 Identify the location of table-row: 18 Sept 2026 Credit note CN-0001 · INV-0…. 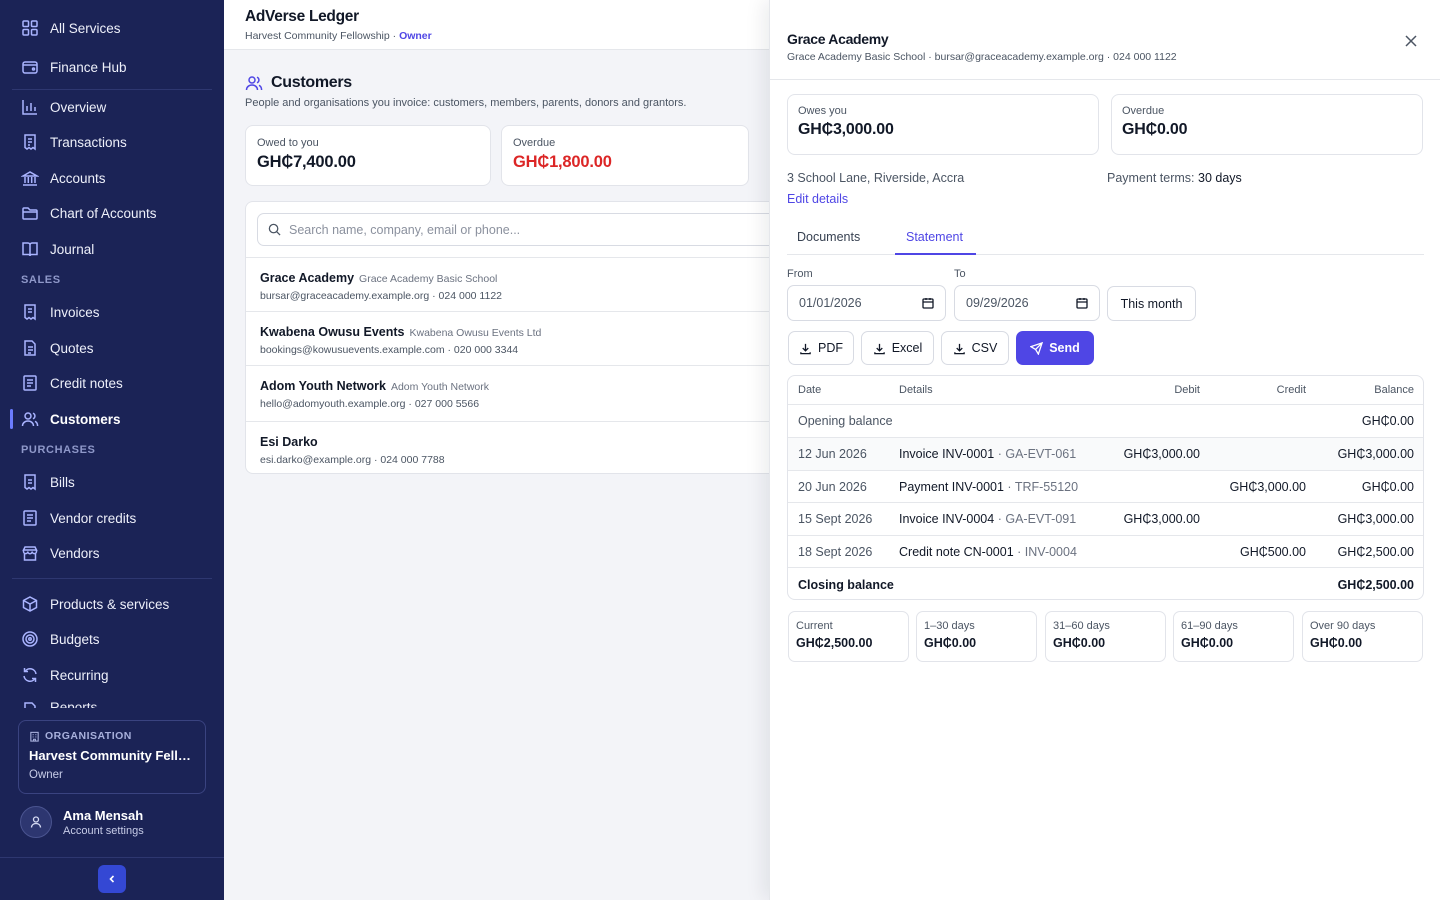
(1105, 552).